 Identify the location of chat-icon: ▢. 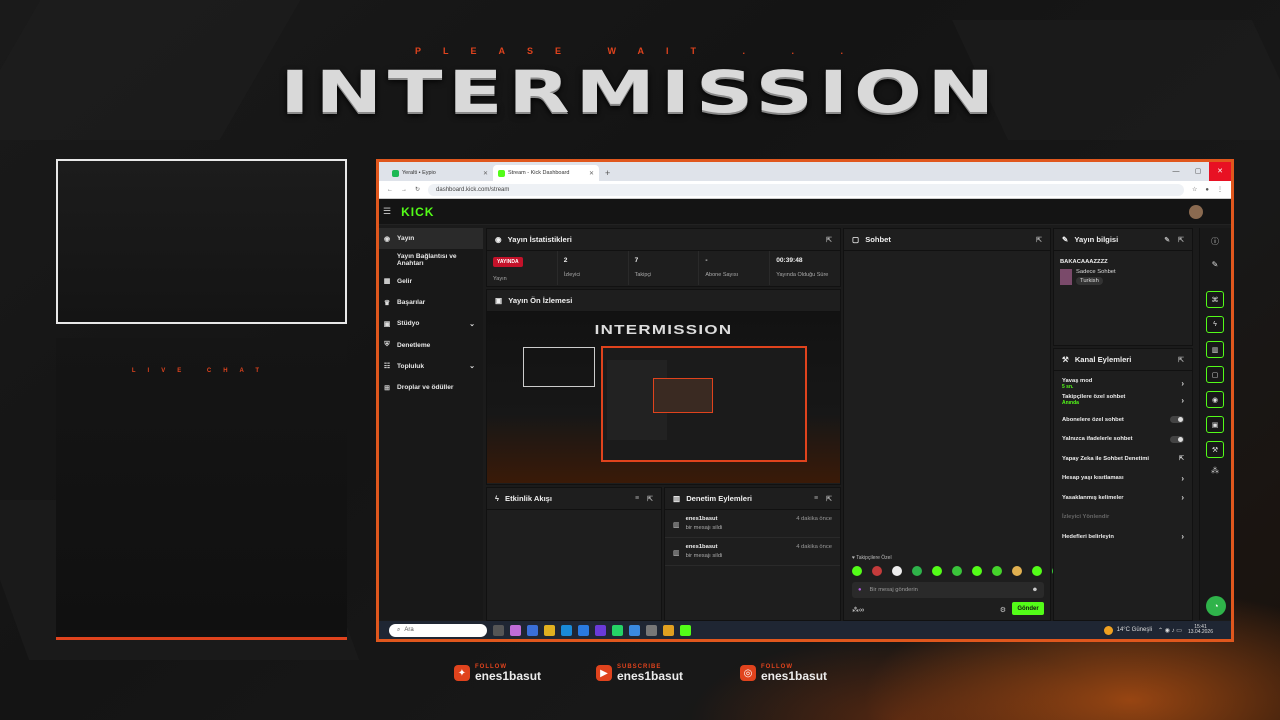
(1215, 374).